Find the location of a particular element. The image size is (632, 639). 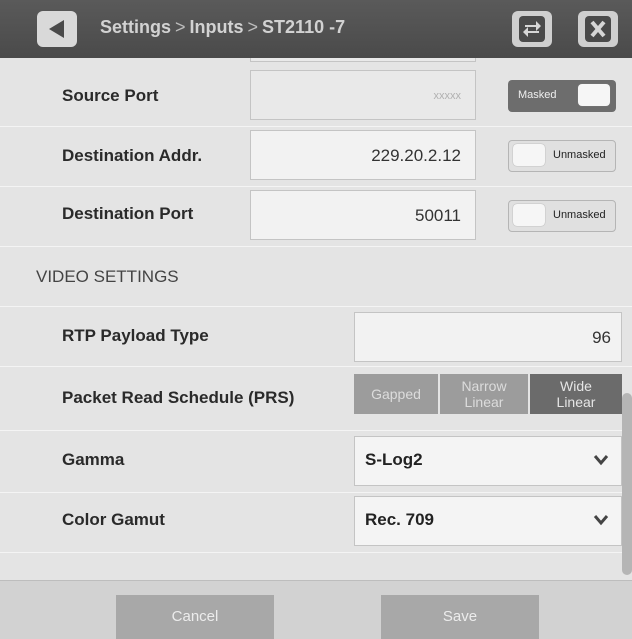

save-button: Save is located at coordinates (460, 617).